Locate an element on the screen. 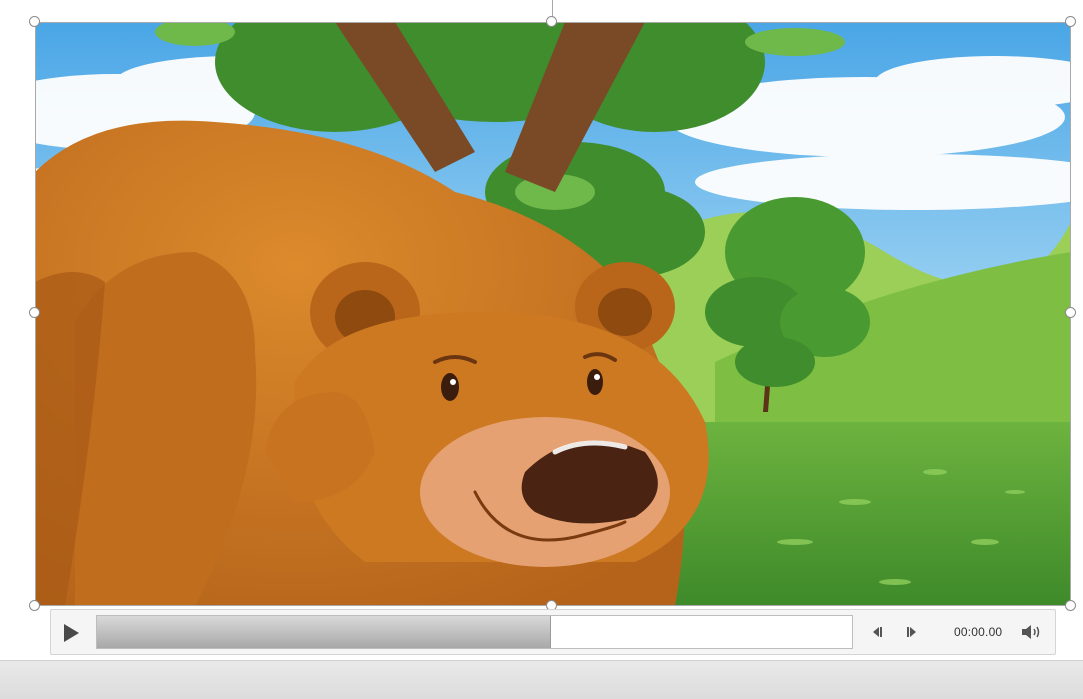 The height and width of the screenshot is (699, 1083). volume-button is located at coordinates (1032, 634).